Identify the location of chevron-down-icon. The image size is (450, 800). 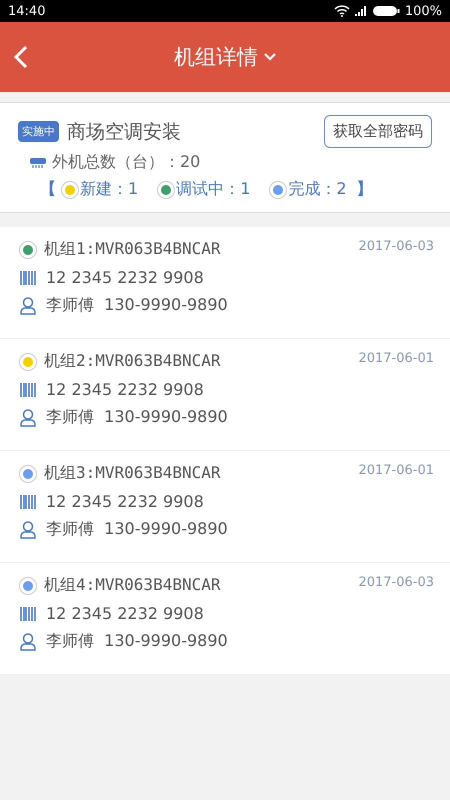
(270, 57).